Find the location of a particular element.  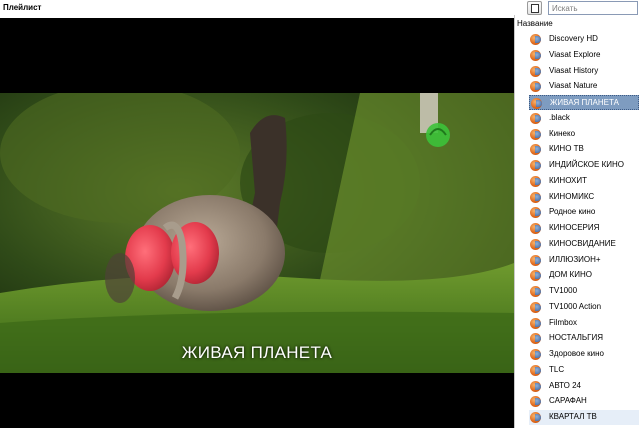

playlist-item-label: КВАРТАЛ ТВ is located at coordinates (573, 416).